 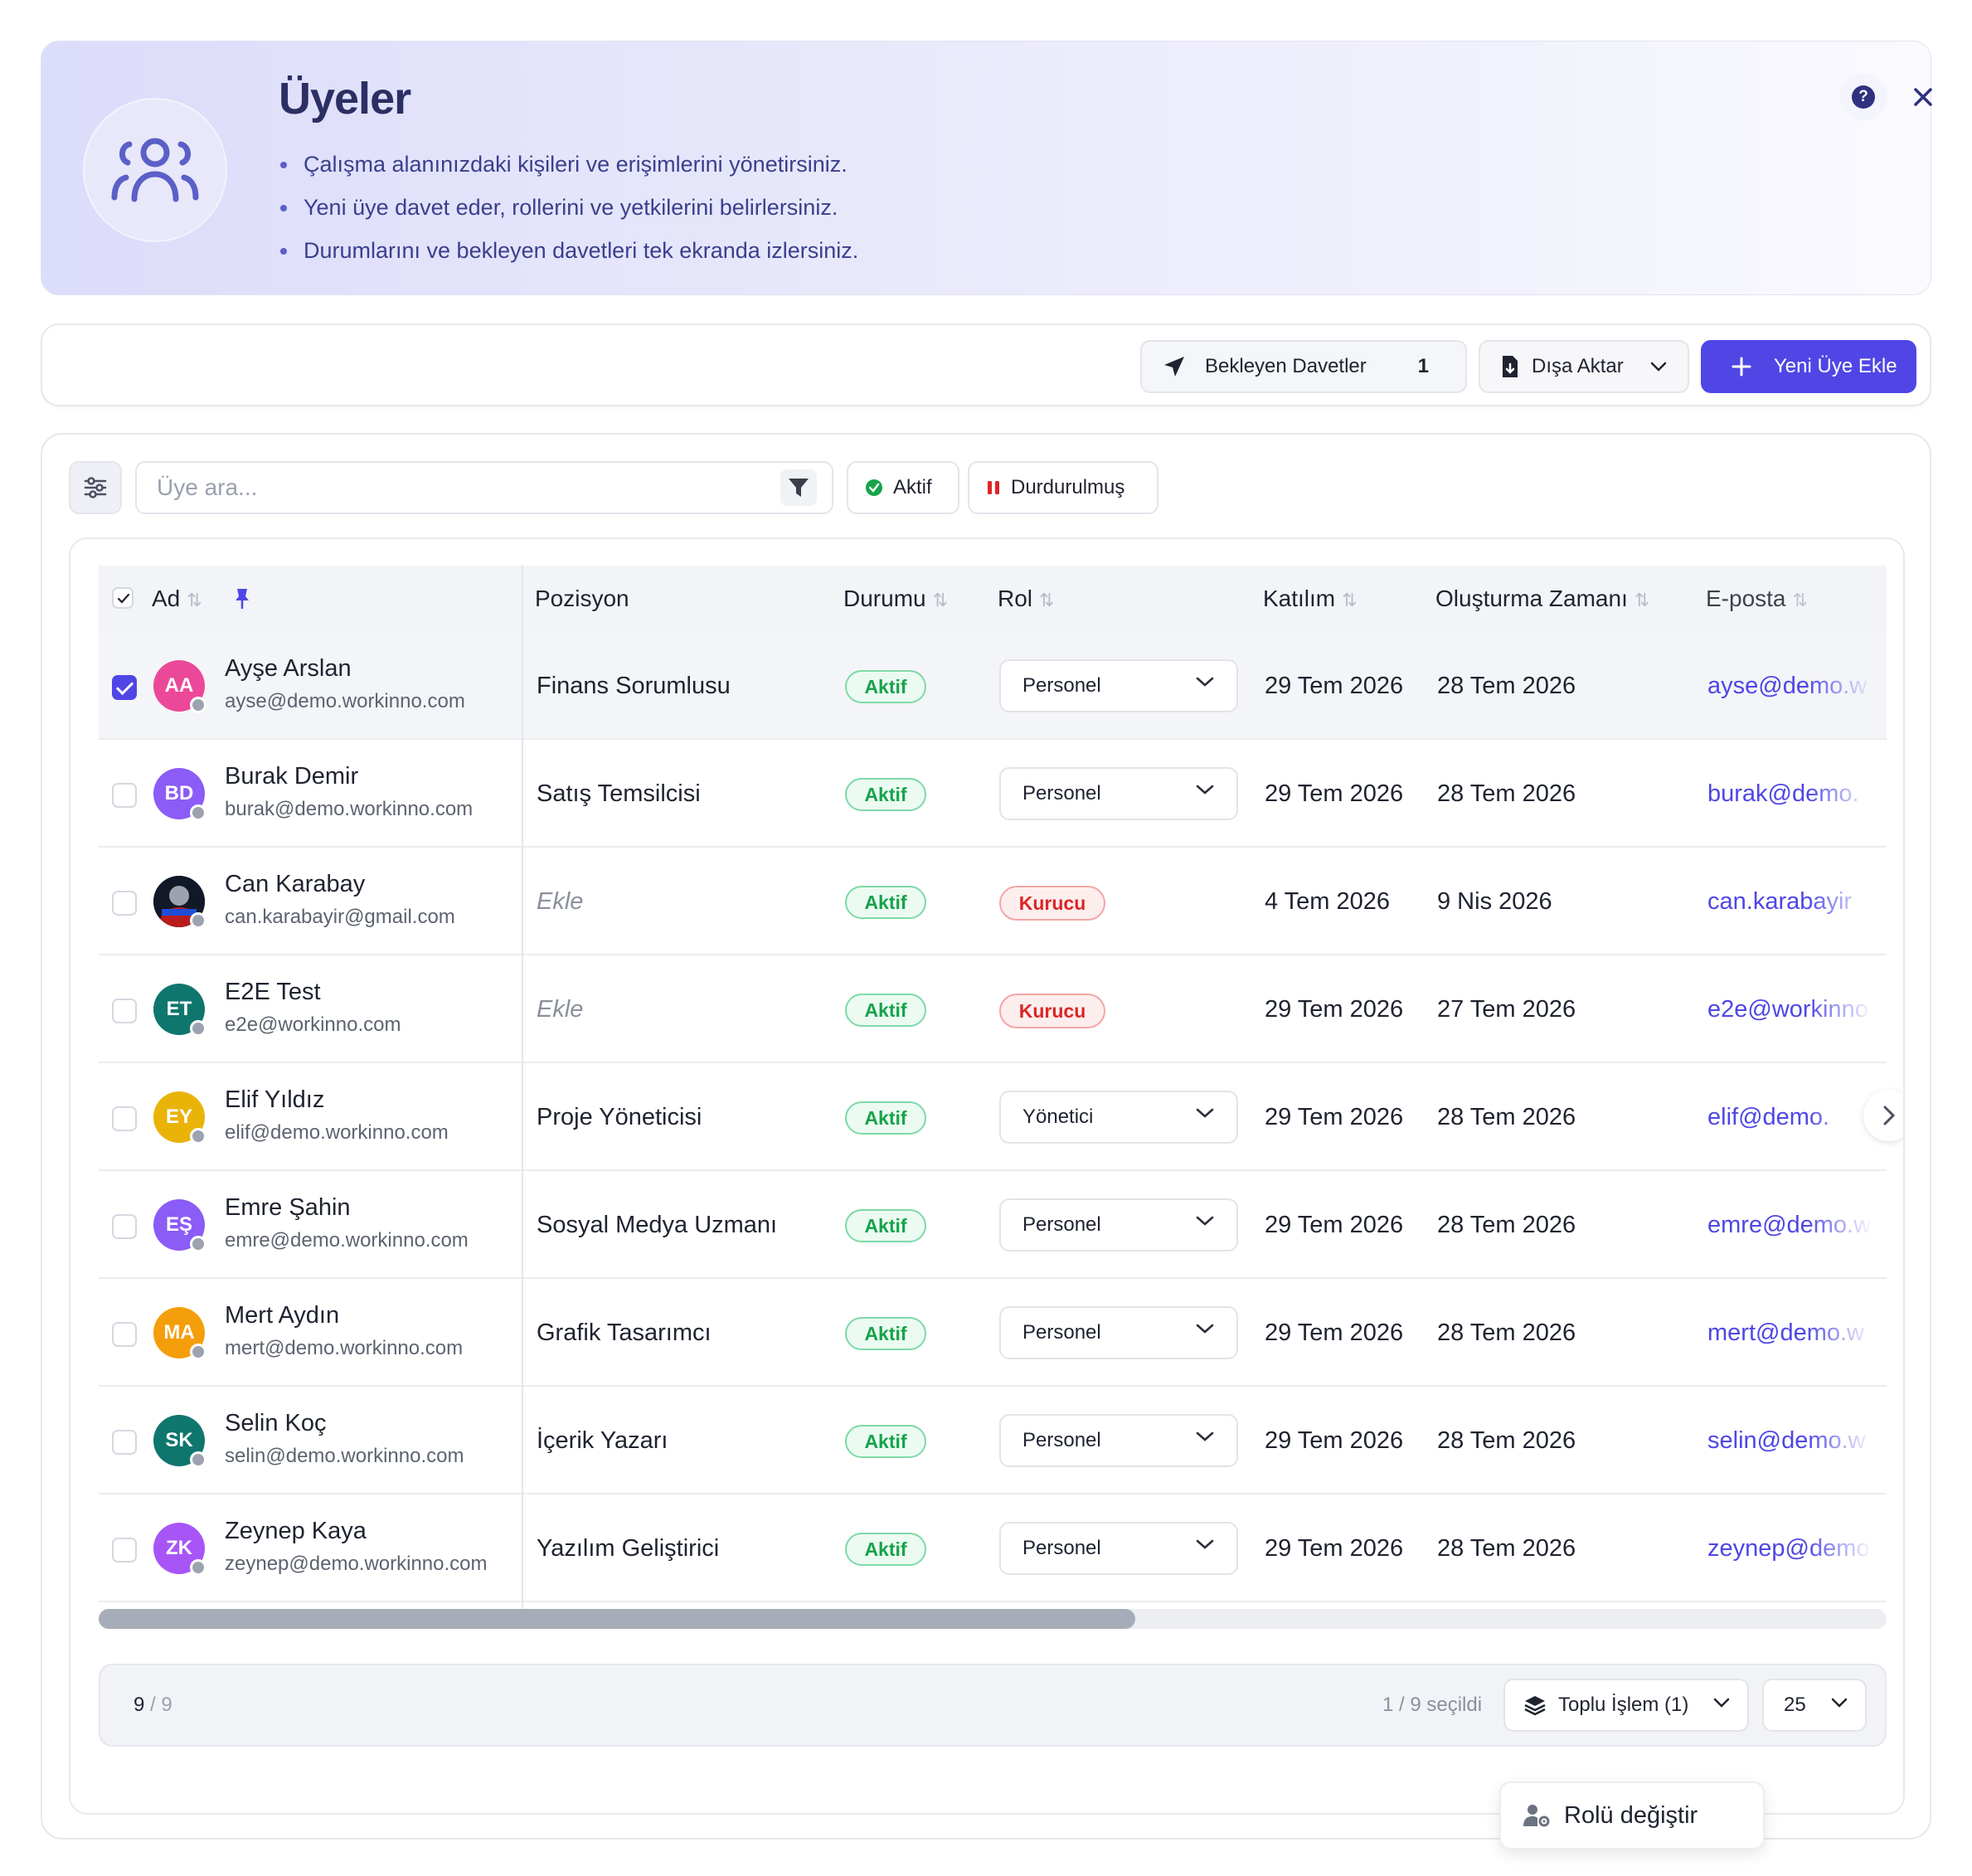 What do you see at coordinates (1790, 1440) in the screenshot?
I see `email-link: selin@demo.w` at bounding box center [1790, 1440].